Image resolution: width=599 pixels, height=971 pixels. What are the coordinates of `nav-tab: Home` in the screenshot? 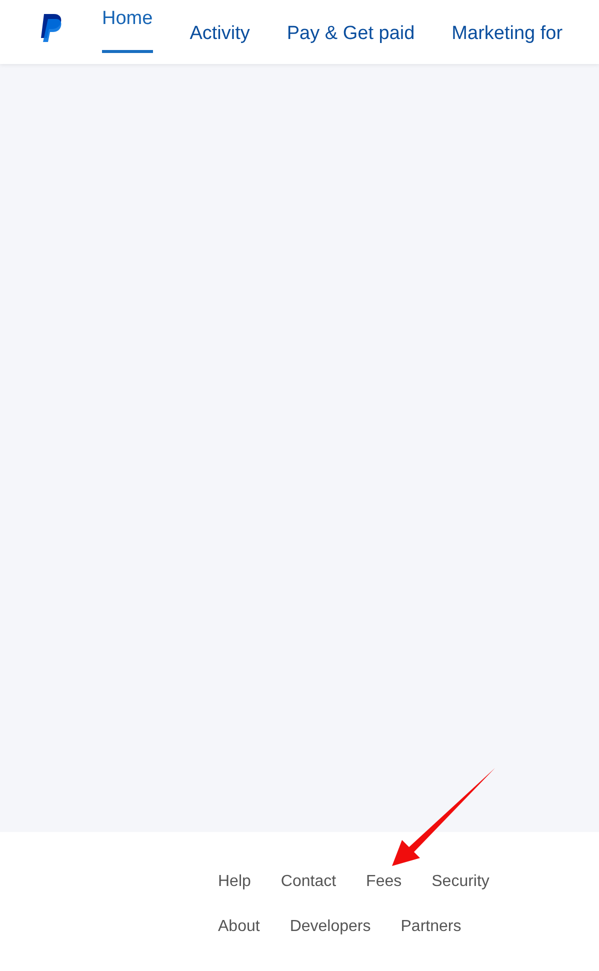 It's located at (127, 26).